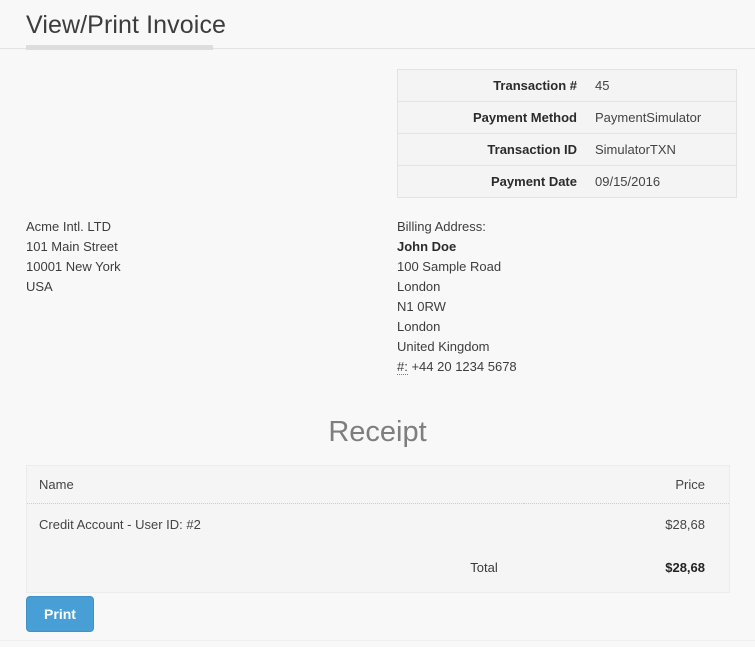 The width and height of the screenshot is (755, 647). What do you see at coordinates (648, 117) in the screenshot?
I see `payment-method-value: PaymentSimulator` at bounding box center [648, 117].